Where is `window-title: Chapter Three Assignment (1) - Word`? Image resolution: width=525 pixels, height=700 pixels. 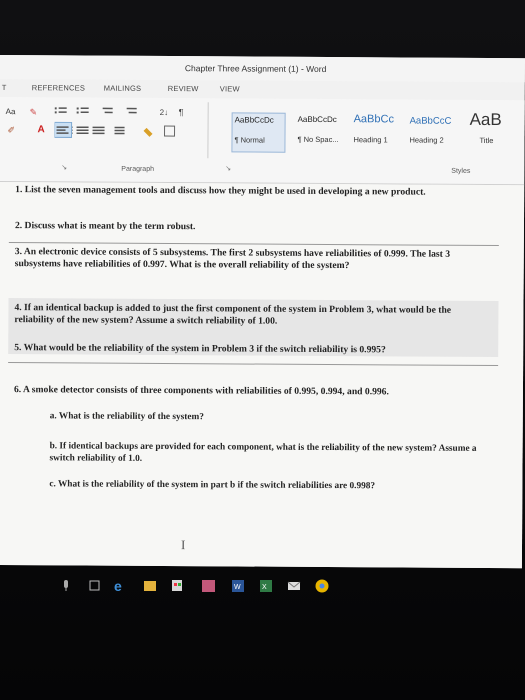 window-title: Chapter Three Assignment (1) - Word is located at coordinates (255, 68).